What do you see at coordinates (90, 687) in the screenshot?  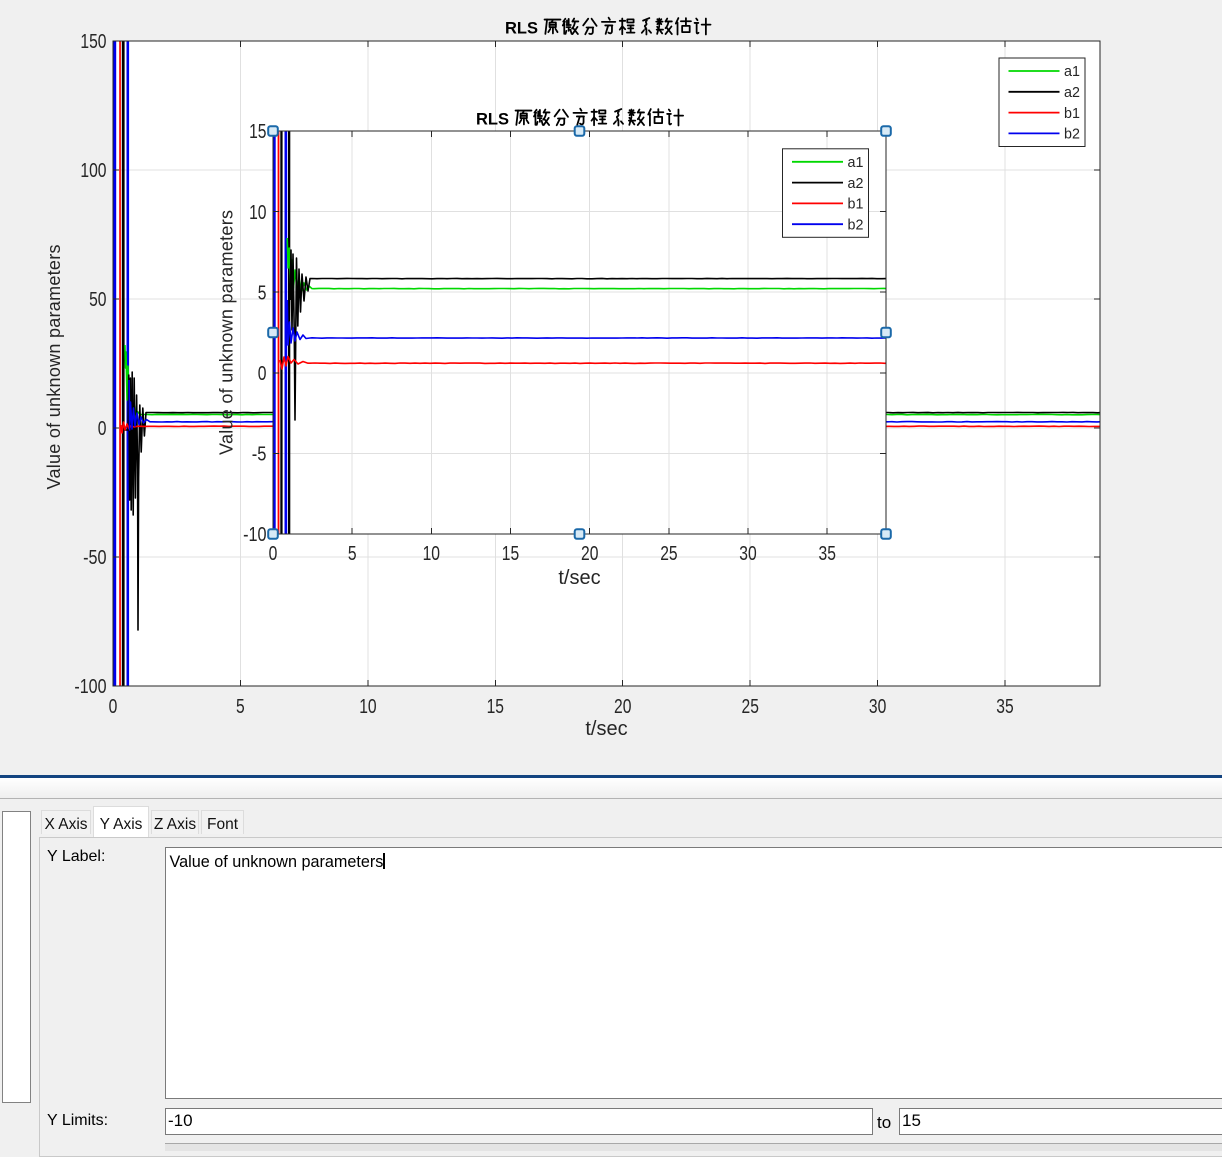 I see `svg-text: -100` at bounding box center [90, 687].